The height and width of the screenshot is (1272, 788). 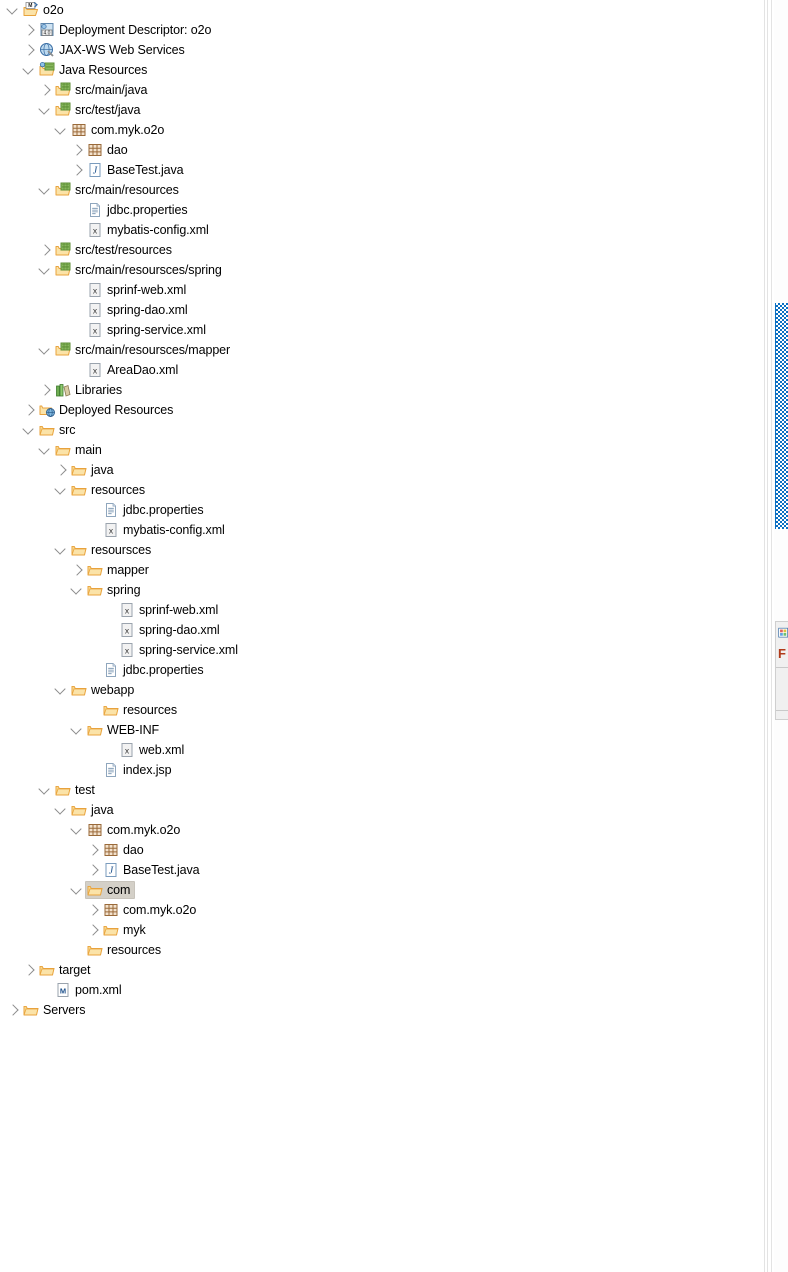 What do you see at coordinates (171, 630) in the screenshot?
I see `tree-item: x spring-dao.xml` at bounding box center [171, 630].